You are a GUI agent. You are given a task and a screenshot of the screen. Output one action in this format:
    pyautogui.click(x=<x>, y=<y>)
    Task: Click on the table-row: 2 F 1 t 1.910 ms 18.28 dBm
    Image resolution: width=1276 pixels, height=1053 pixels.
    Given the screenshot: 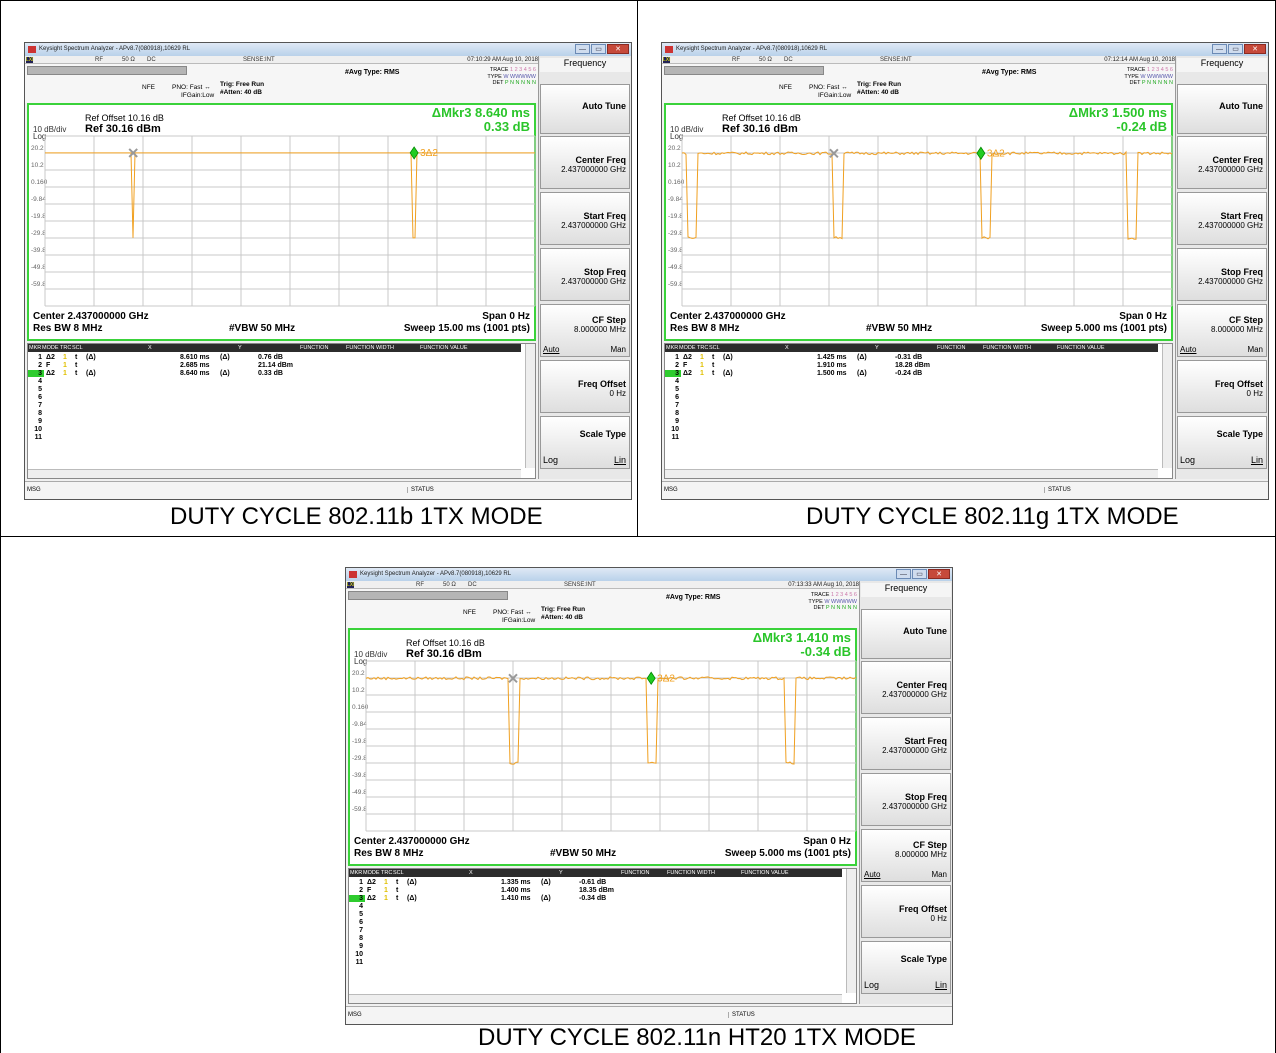 What is the action you would take?
    pyautogui.click(x=905, y=365)
    